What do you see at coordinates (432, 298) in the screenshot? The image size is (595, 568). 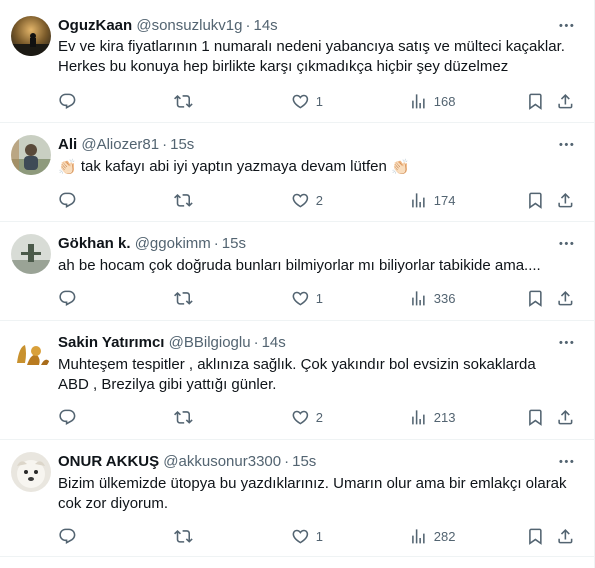 I see `views-button: 336` at bounding box center [432, 298].